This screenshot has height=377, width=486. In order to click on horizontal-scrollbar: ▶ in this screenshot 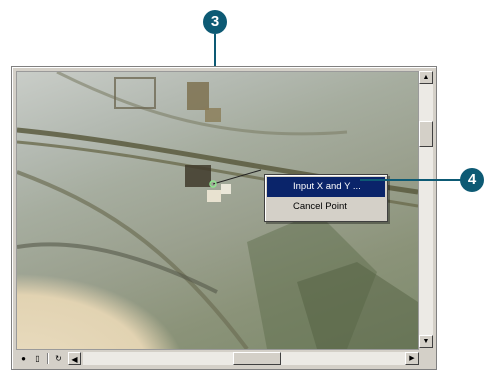, I will do `click(251, 358)`.